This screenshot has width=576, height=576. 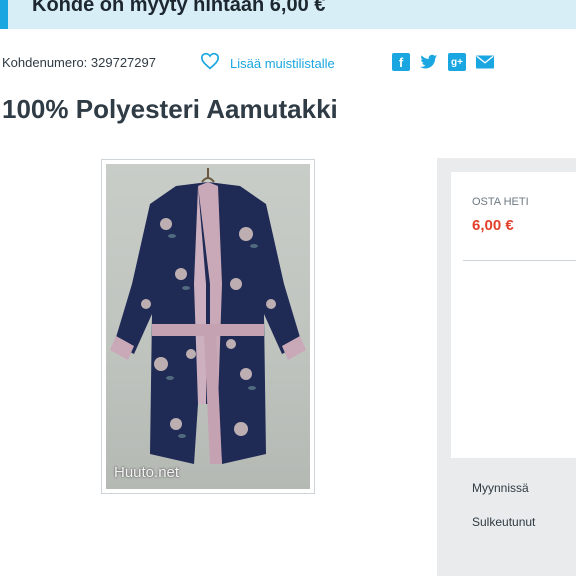 I want to click on buy-now-label: OSTA HETI, so click(x=500, y=202).